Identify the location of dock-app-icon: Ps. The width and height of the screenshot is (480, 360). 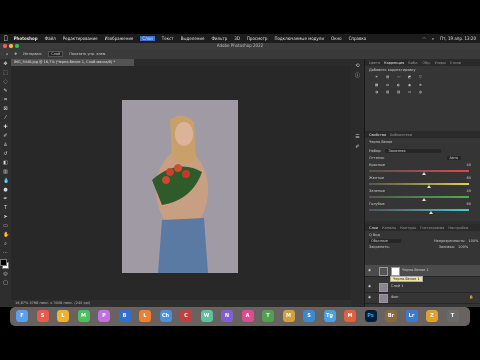
(370, 316).